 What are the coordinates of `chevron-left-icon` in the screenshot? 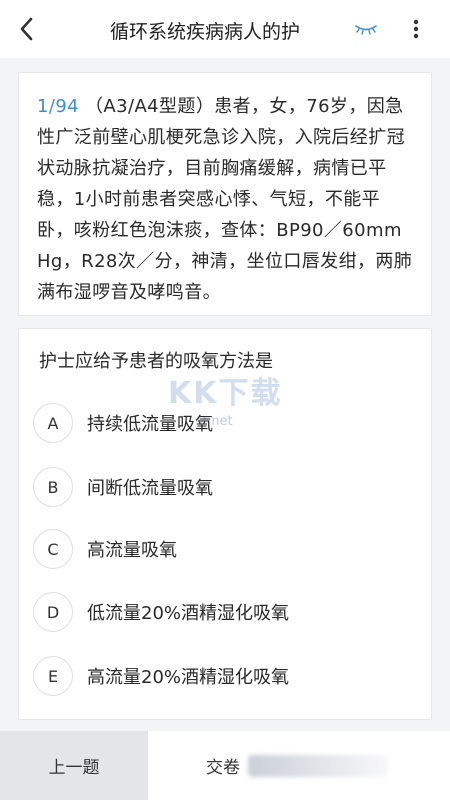 It's located at (26, 29).